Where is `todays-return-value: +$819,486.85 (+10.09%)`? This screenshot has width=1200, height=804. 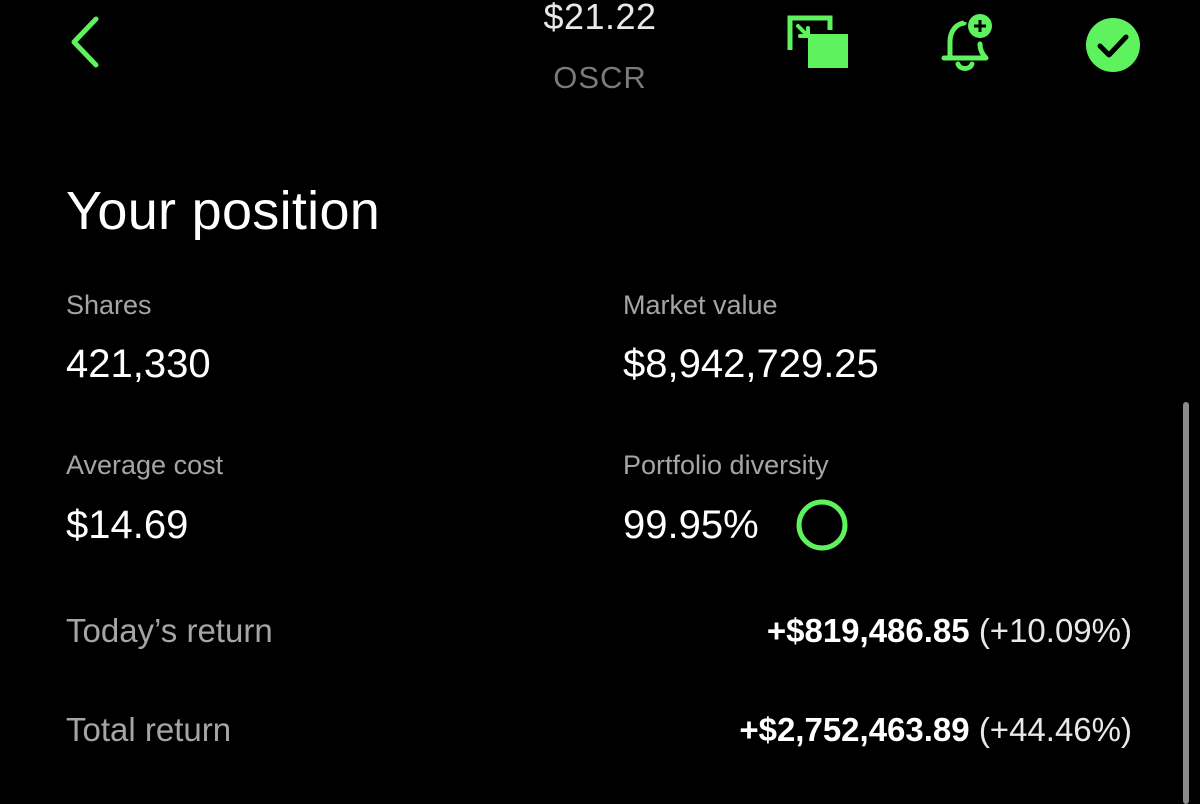 todays-return-value: +$819,486.85 (+10.09%) is located at coordinates (949, 631).